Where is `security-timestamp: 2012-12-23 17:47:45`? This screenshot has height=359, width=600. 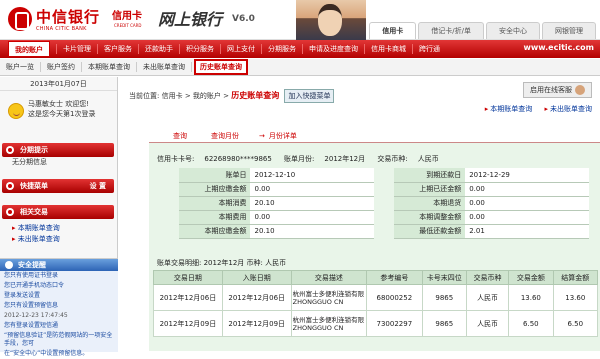
security-timestamp: 2012-12-23 17:47:45 is located at coordinates (36, 315).